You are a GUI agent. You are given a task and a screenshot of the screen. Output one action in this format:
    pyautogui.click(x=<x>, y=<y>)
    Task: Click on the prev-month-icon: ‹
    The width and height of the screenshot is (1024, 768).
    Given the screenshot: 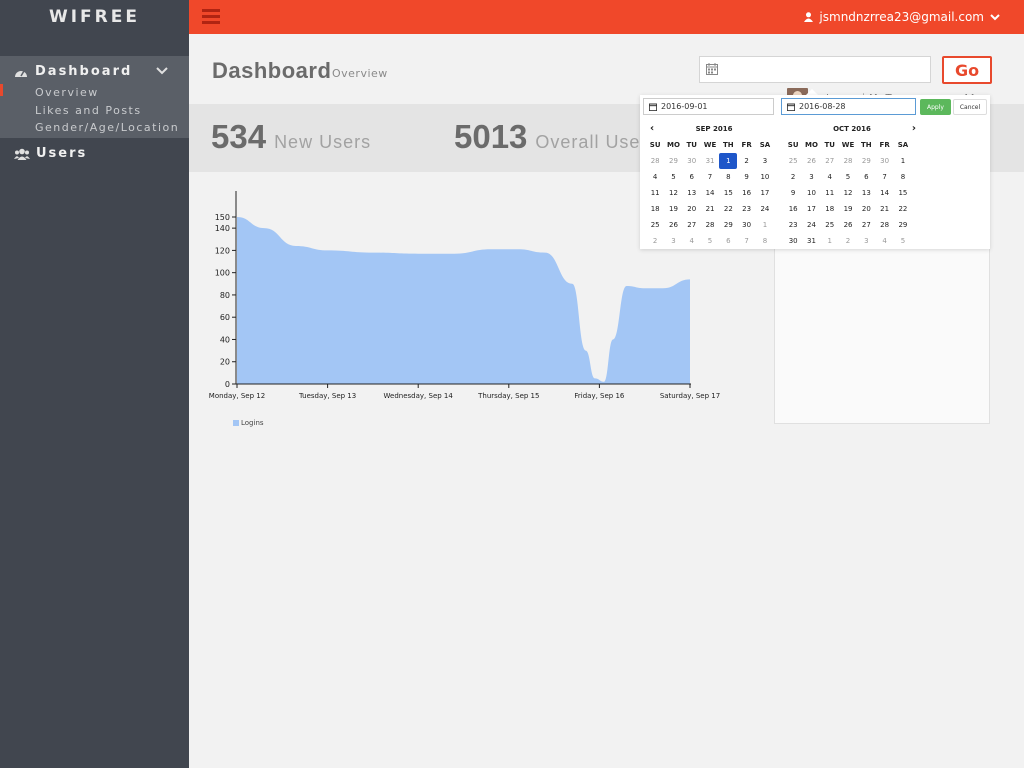 What is the action you would take?
    pyautogui.click(x=652, y=129)
    